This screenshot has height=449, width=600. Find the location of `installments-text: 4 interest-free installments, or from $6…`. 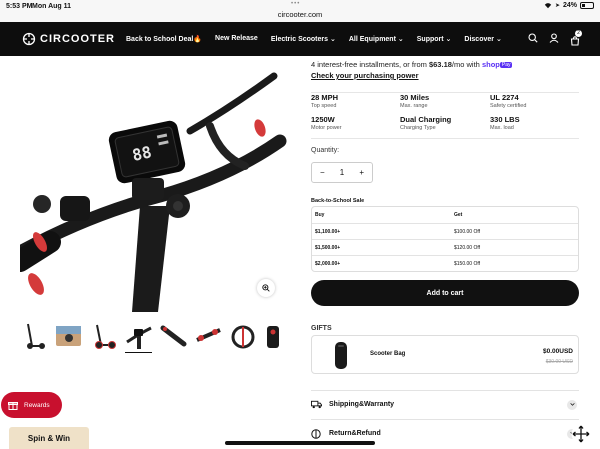

installments-text: 4 interest-free installments, or from $6… is located at coordinates (445, 64).